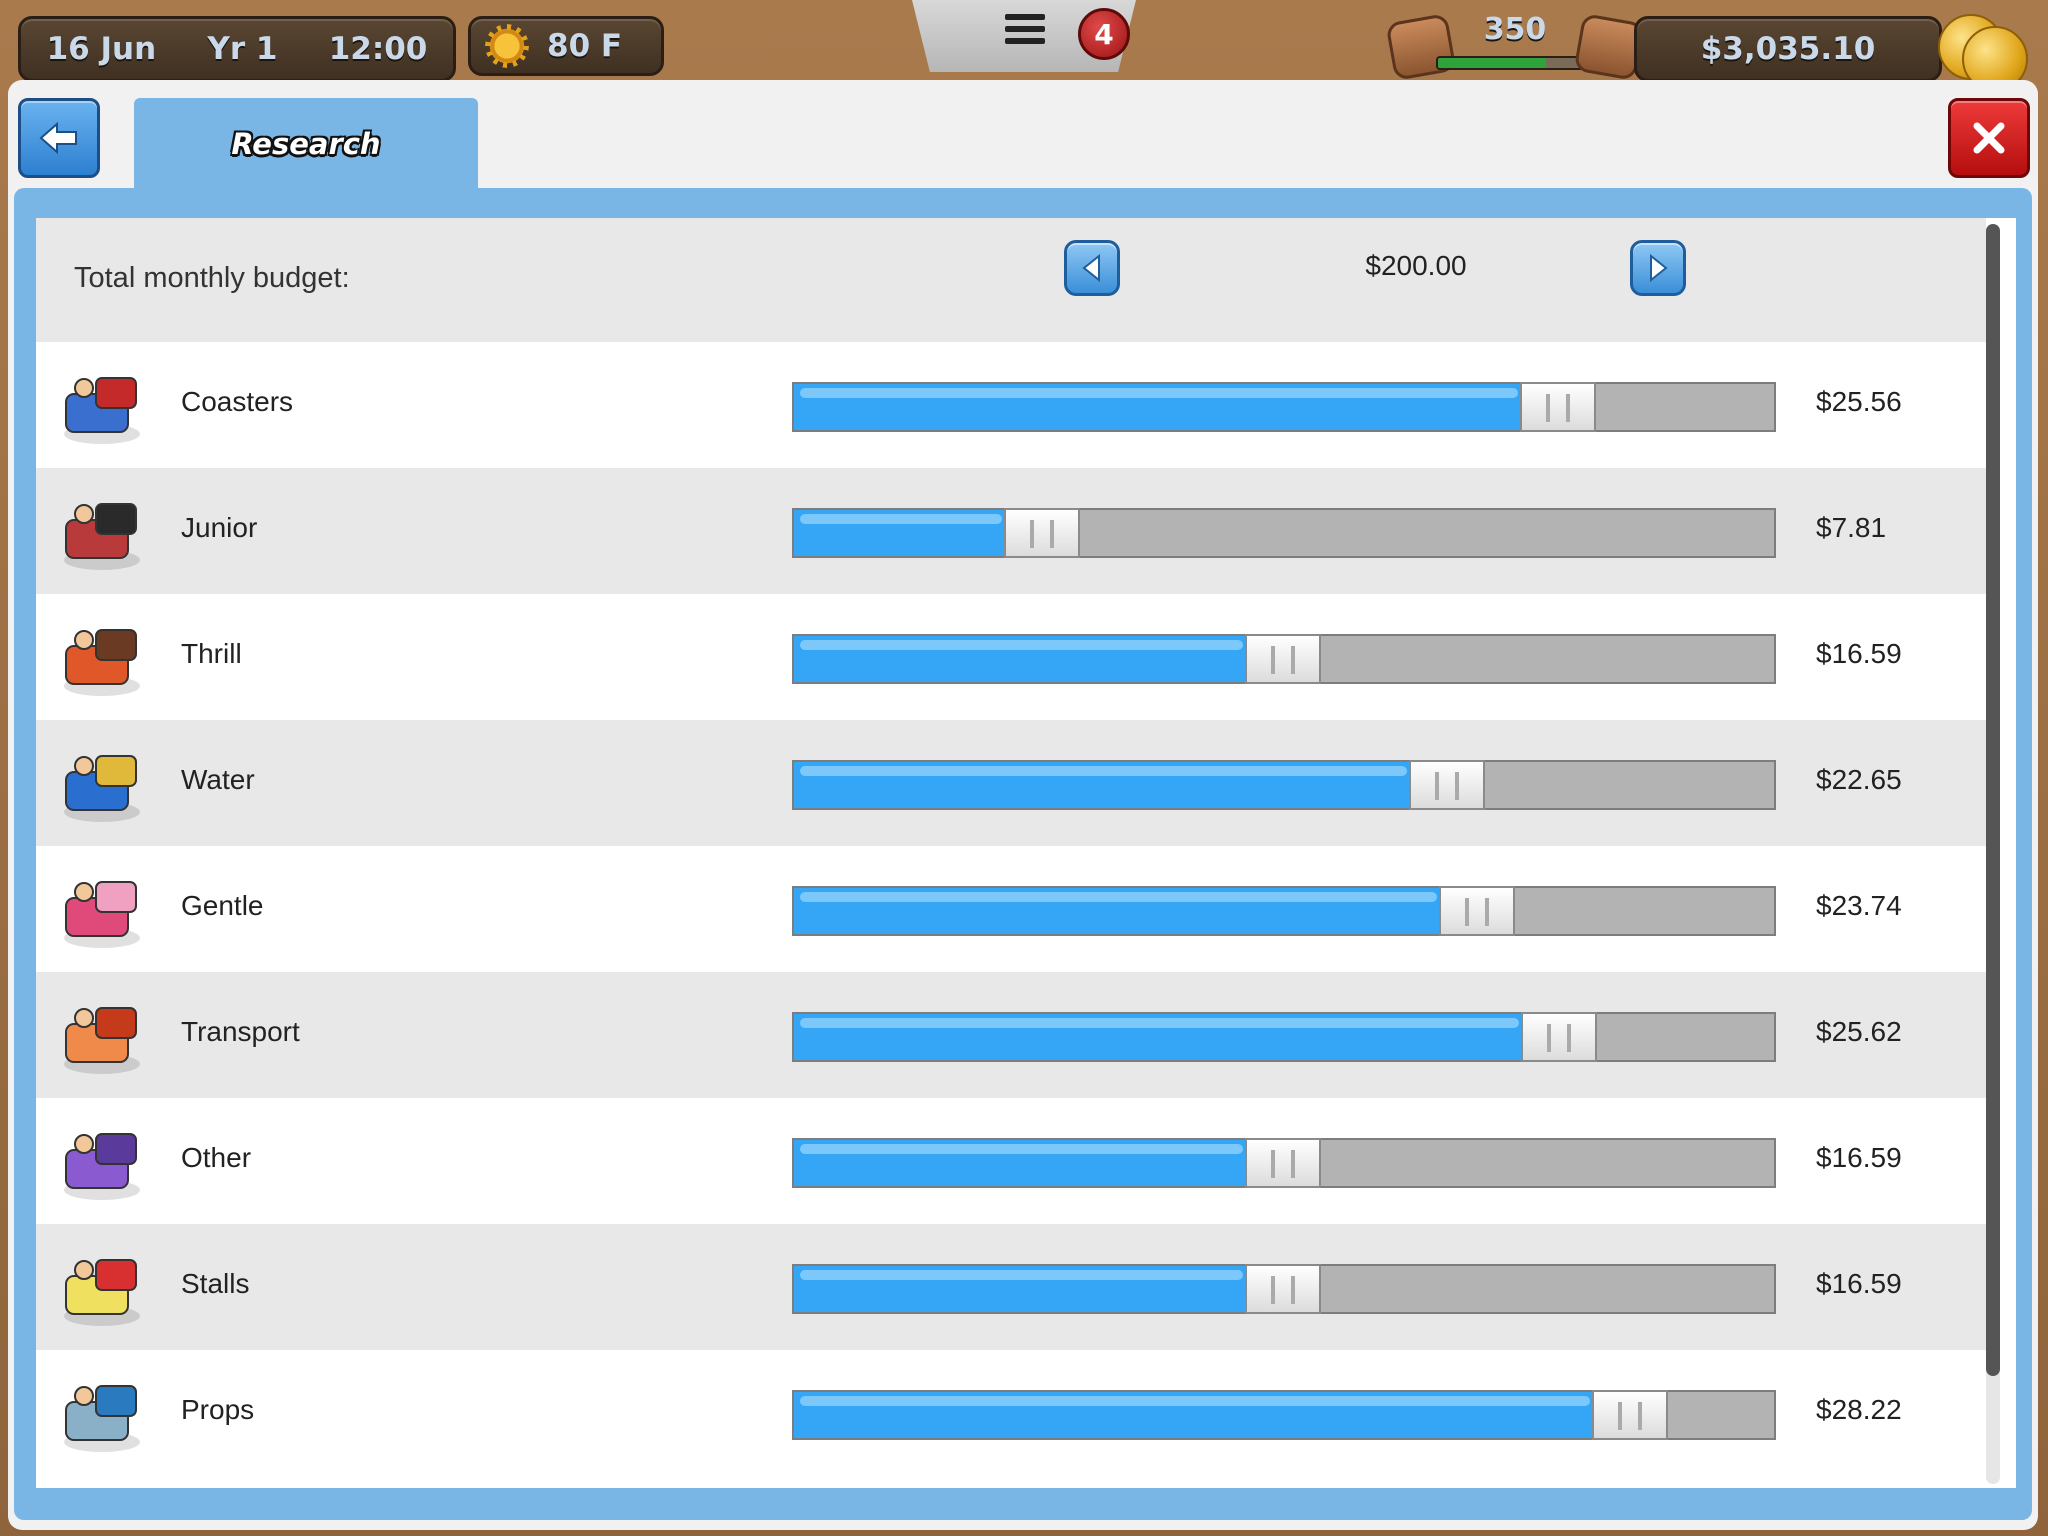 The width and height of the screenshot is (2048, 1536). Describe the element at coordinates (222, 905) in the screenshot. I see `research-row-label: Gentle` at that location.